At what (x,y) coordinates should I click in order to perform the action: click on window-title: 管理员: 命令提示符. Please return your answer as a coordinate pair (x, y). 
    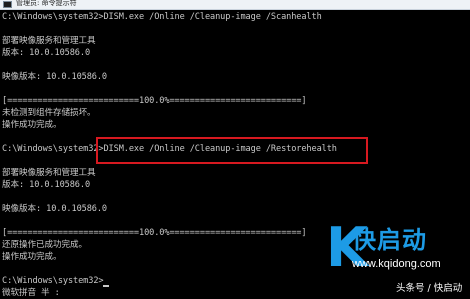
    Looking at the image, I should click on (46, 3).